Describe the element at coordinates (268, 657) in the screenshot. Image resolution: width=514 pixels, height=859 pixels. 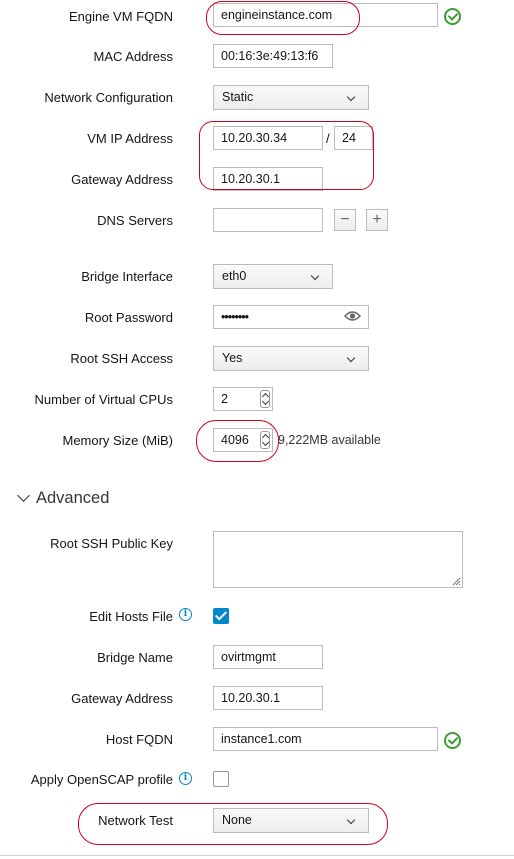
I see `bridge-name-input: ovirtmgmt` at that location.